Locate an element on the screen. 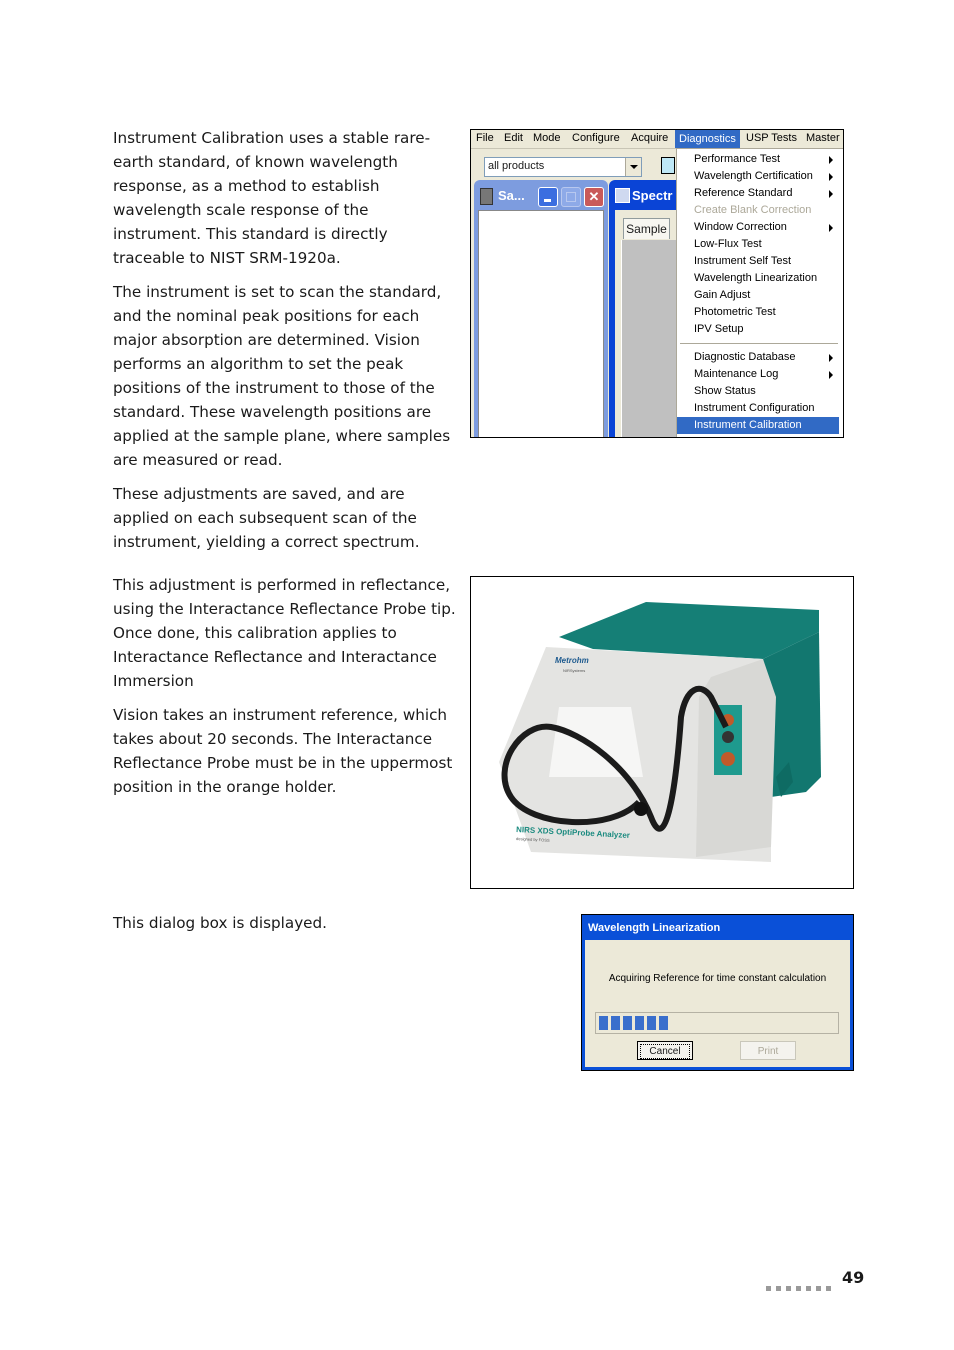 The width and height of the screenshot is (954, 1350). maximize-button is located at coordinates (571, 197).